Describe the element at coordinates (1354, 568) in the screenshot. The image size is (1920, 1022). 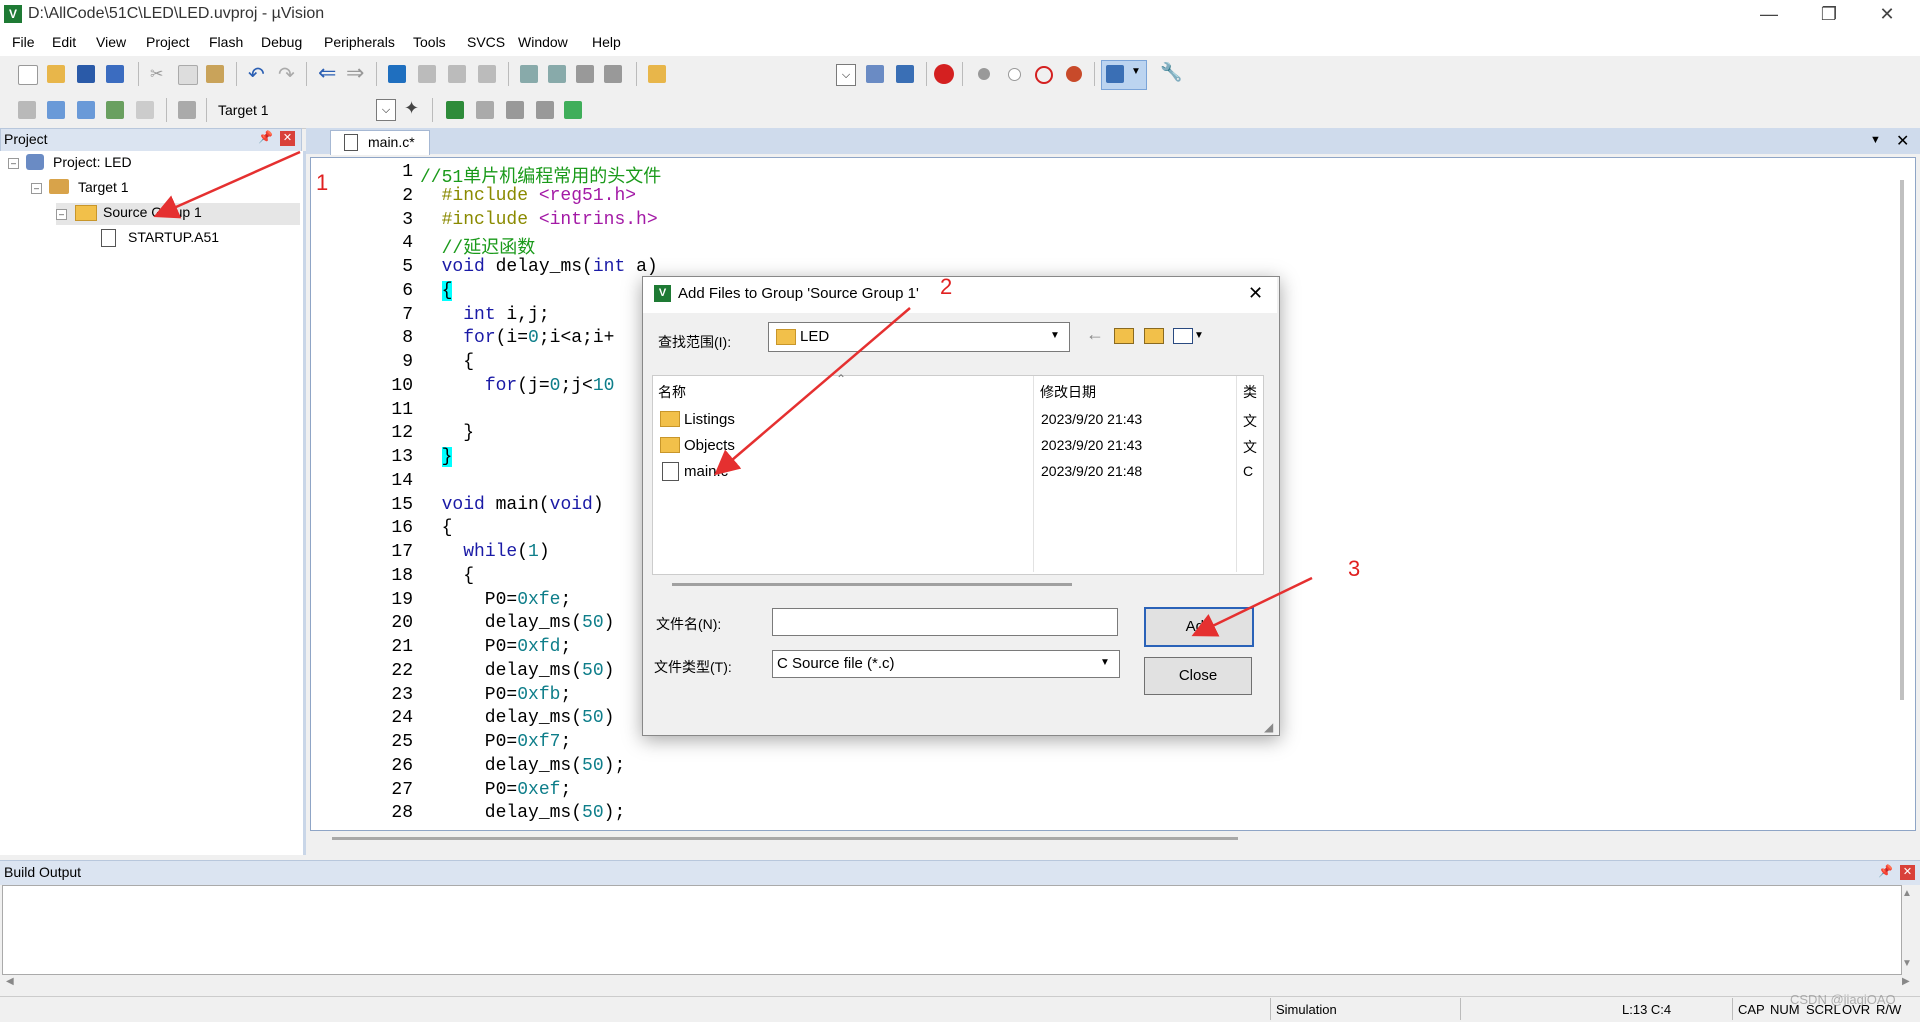
I see `annotation-label-3: 3` at that location.